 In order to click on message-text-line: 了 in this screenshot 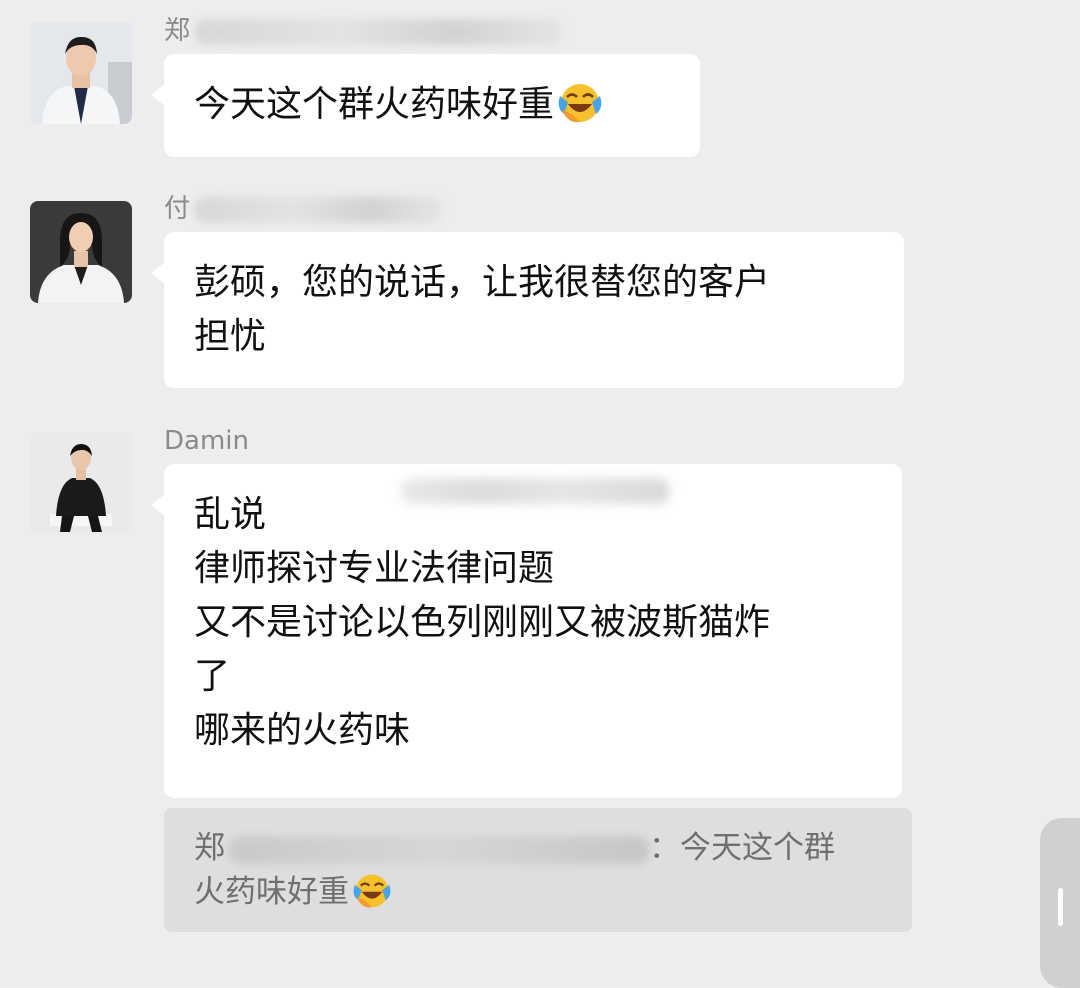, I will do `click(212, 676)`.